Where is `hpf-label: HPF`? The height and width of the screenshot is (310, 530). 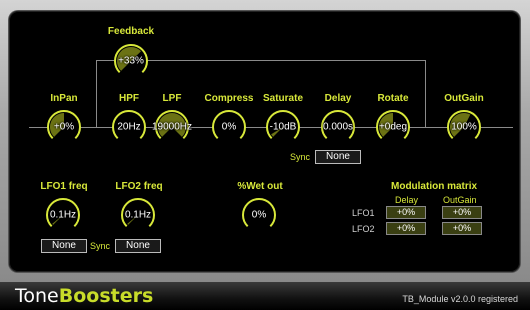 hpf-label: HPF is located at coordinates (129, 98).